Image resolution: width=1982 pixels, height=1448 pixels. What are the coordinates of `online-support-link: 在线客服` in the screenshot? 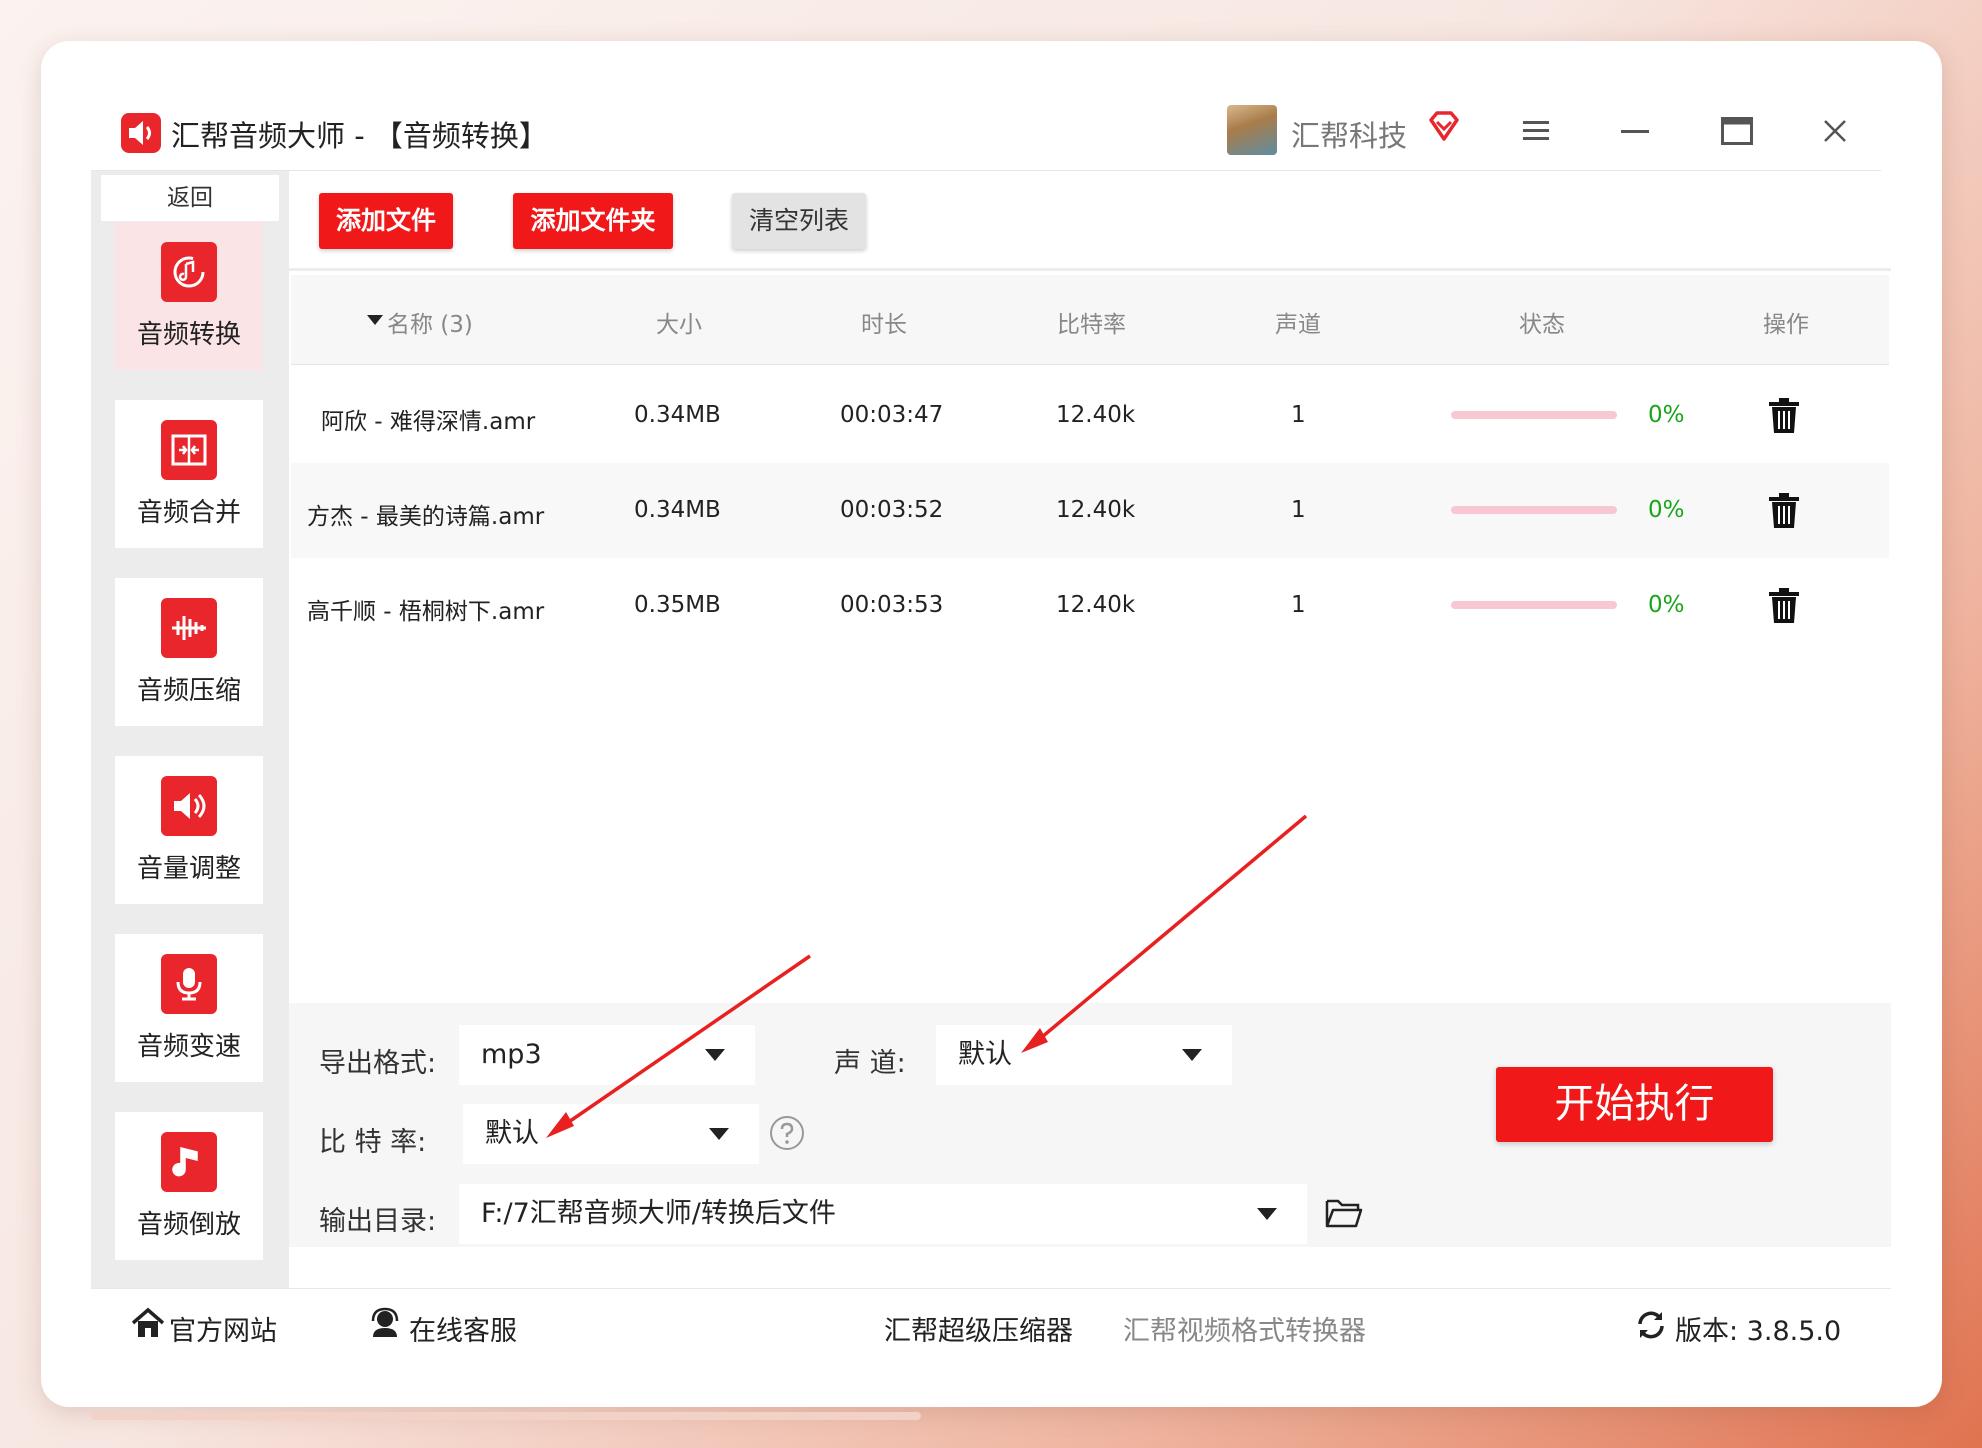 It's located at (463, 1328).